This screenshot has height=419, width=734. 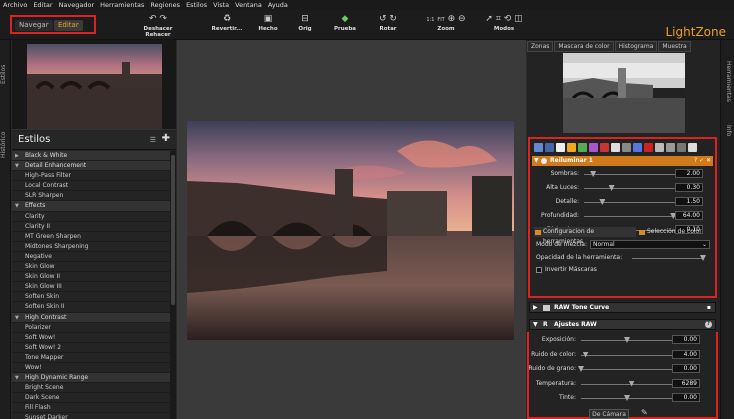 I want to click on add-style-icon: ✚, so click(x=166, y=138).